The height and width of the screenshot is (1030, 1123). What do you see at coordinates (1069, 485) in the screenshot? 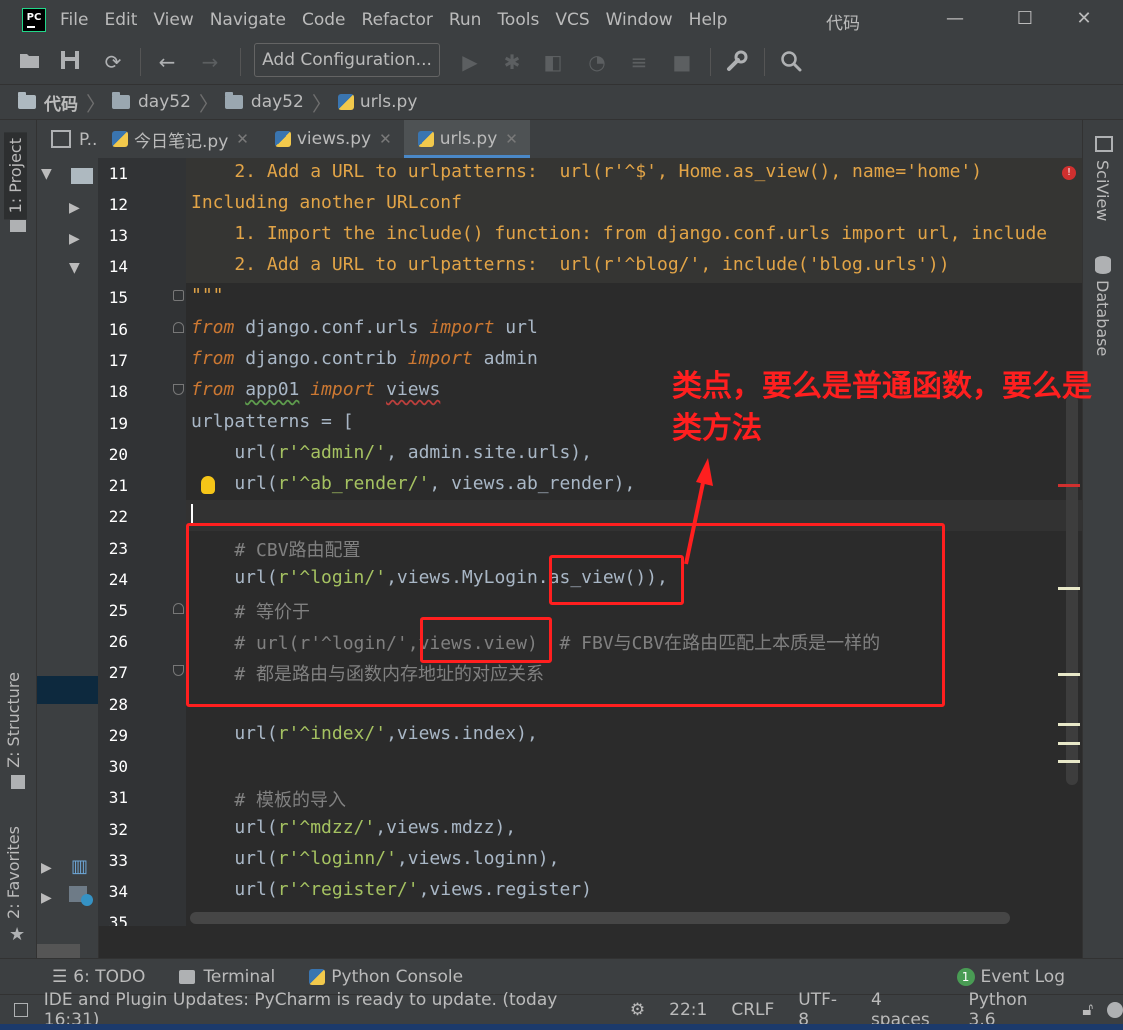
I see `error-stripe-mark` at bounding box center [1069, 485].